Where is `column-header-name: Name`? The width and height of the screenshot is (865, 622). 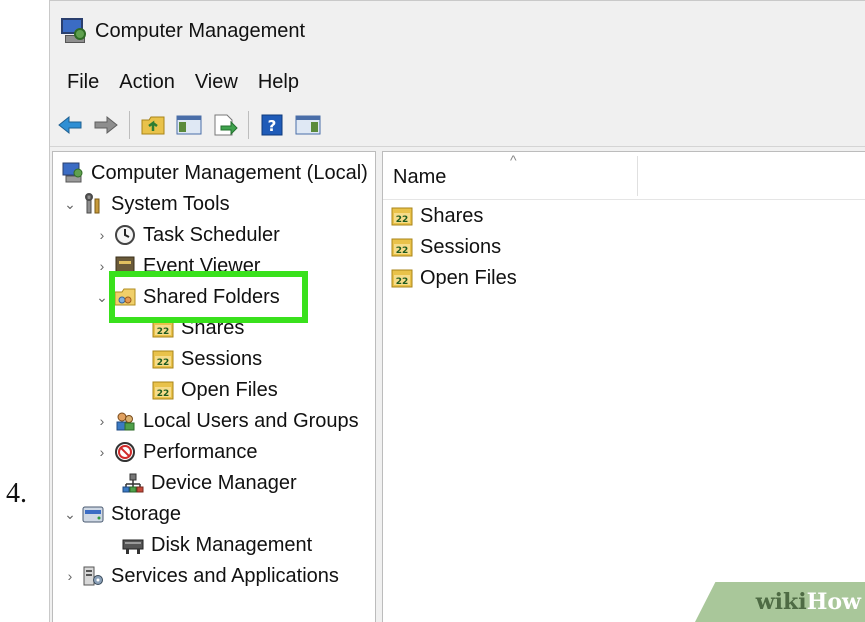 column-header-name: Name is located at coordinates (419, 177).